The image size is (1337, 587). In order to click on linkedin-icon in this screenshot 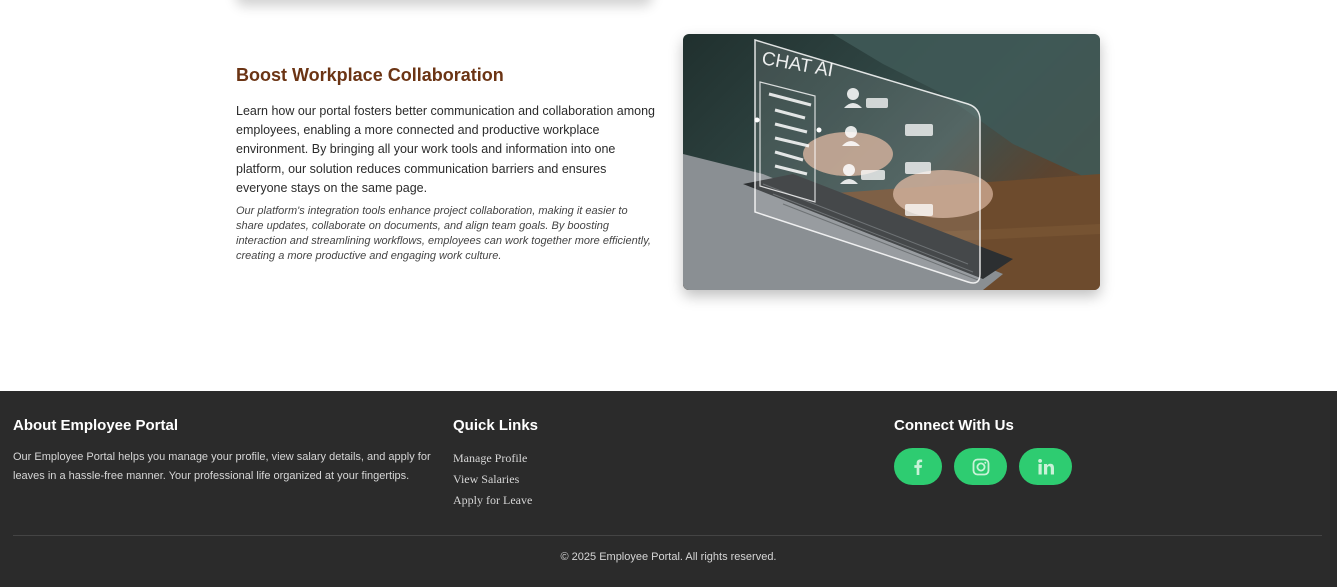, I will do `click(1045, 466)`.